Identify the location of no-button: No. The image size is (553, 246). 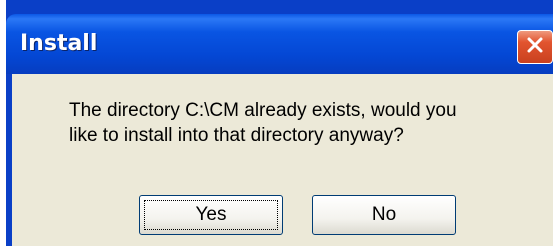
(384, 215).